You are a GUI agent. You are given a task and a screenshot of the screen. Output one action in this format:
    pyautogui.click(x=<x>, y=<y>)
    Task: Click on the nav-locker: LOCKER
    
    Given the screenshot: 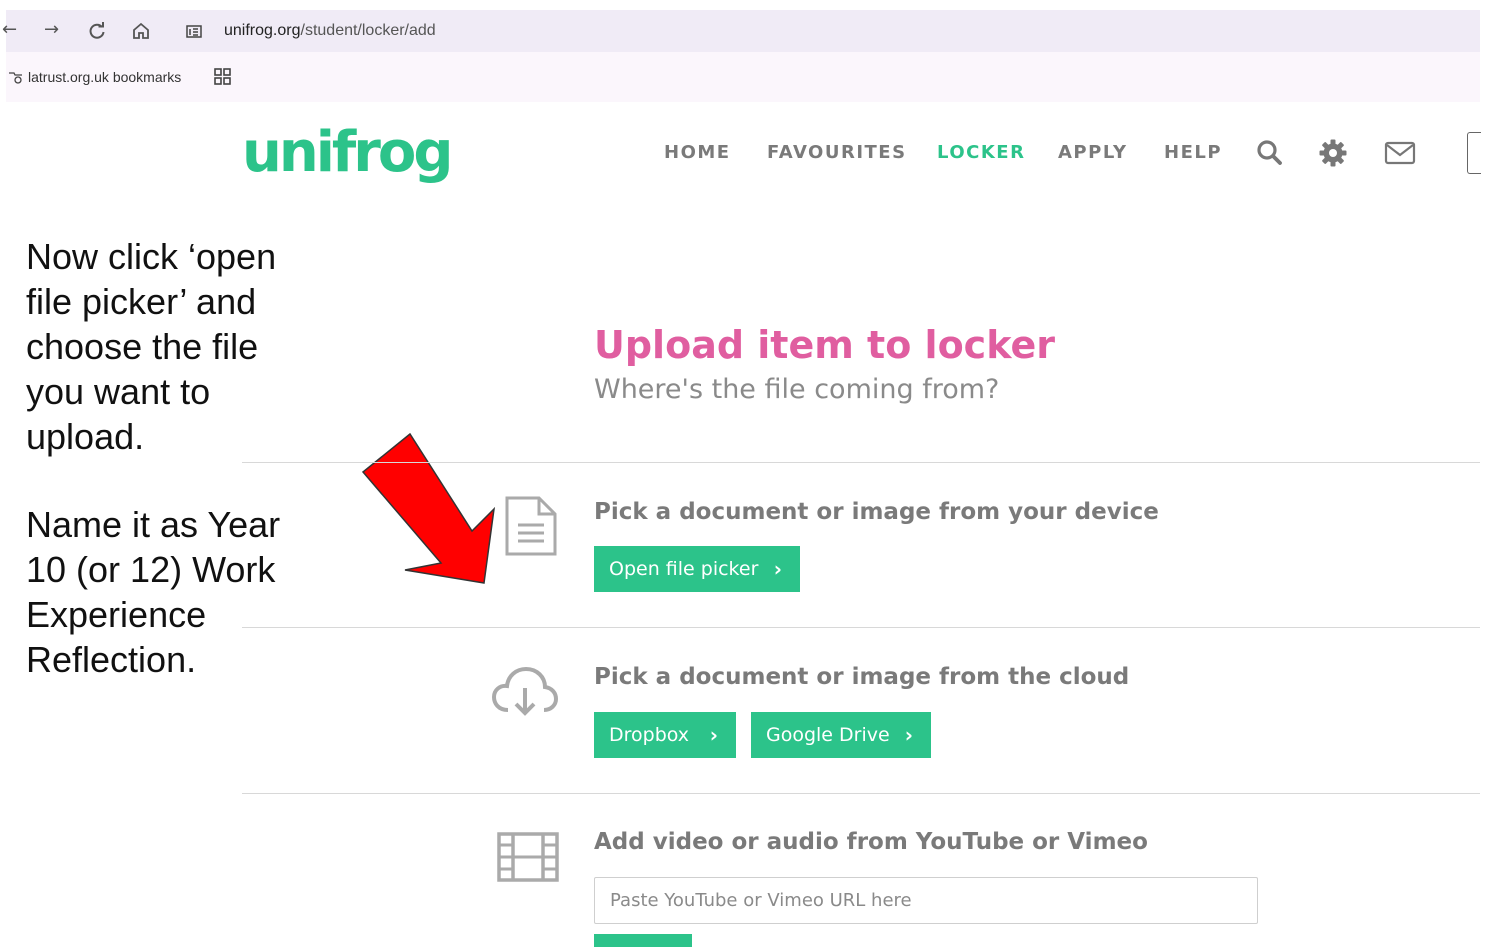 What is the action you would take?
    pyautogui.click(x=981, y=153)
    